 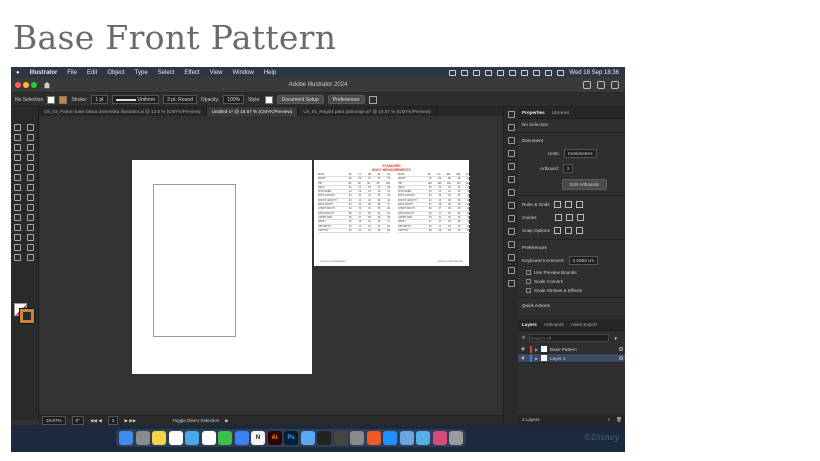 I want to click on prev-artboard-icon: ◀◀ ◀, so click(x=96, y=421).